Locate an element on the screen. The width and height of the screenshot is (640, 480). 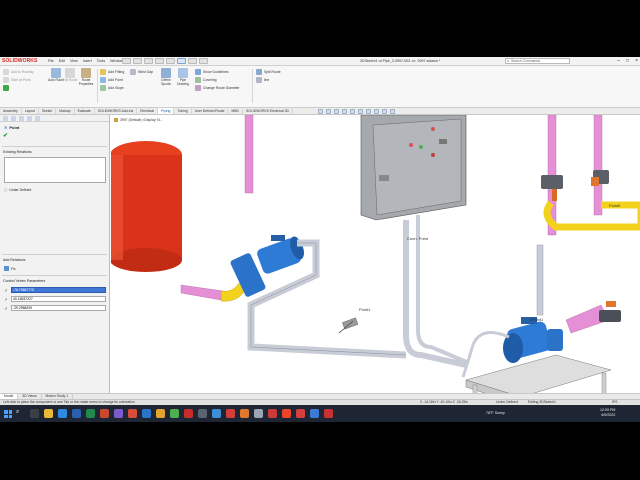
view-settings-icon is located at coordinates (392, 111).